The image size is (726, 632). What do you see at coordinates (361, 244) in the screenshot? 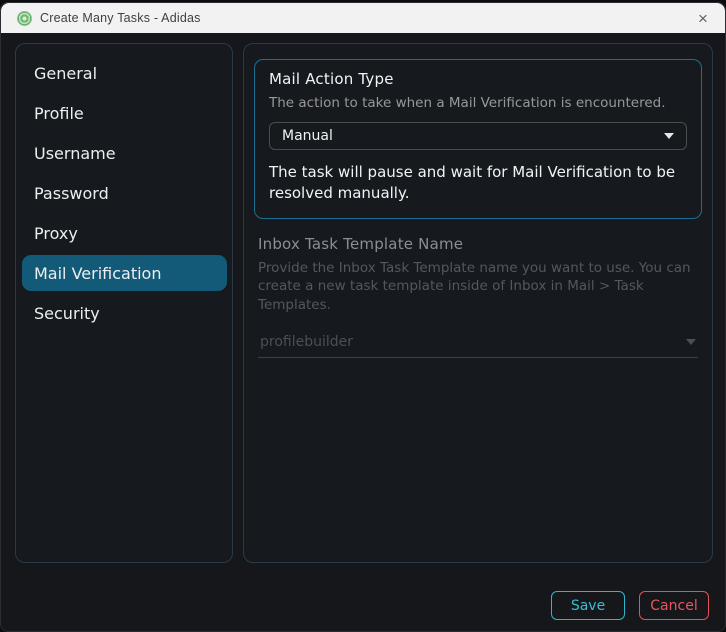
I see `inbox-template-title: Inbox Task Template Name` at bounding box center [361, 244].